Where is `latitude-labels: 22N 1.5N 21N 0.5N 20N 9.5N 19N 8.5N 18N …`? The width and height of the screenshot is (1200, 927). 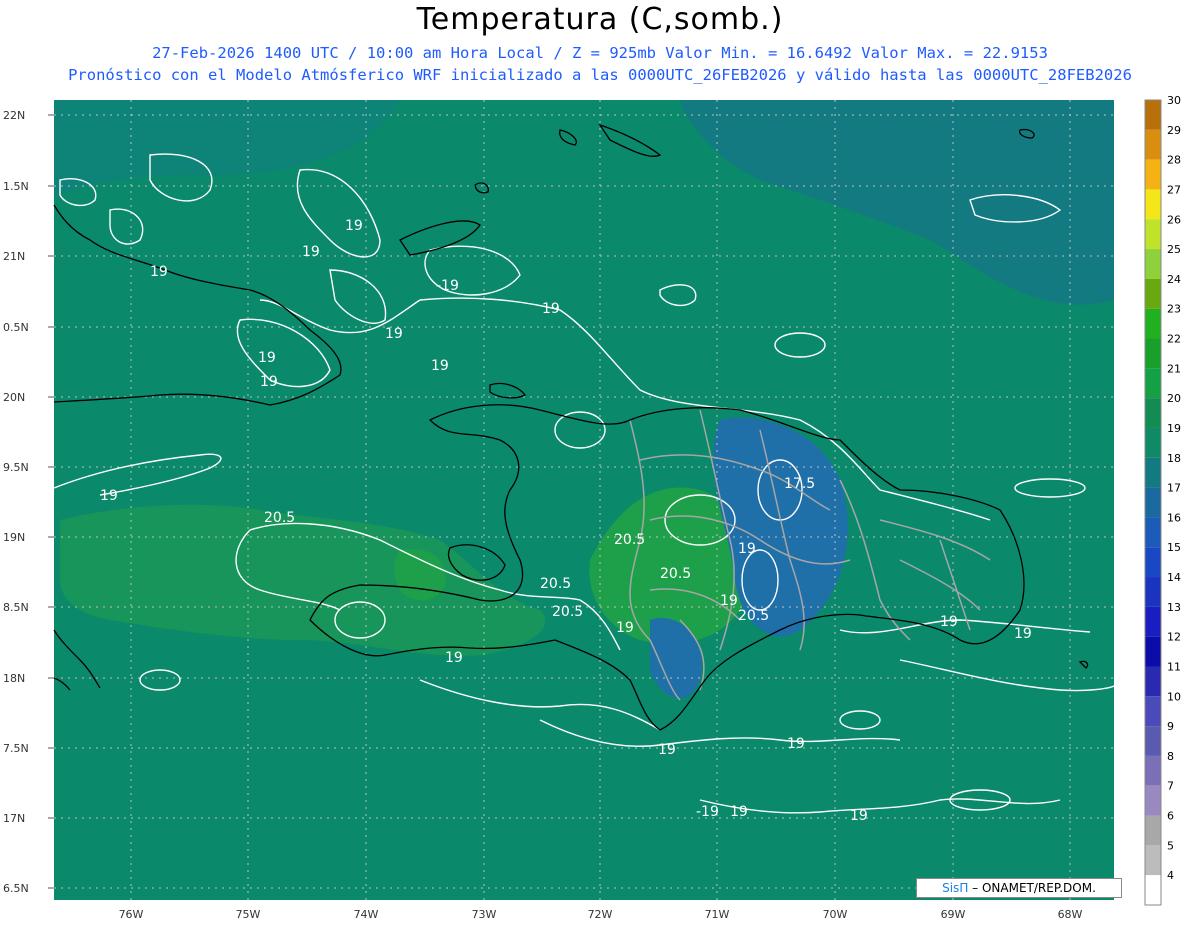
latitude-labels: 22N 1.5N 21N 0.5N 20N 9.5N 19N 8.5N 18N … is located at coordinates (16, 502).